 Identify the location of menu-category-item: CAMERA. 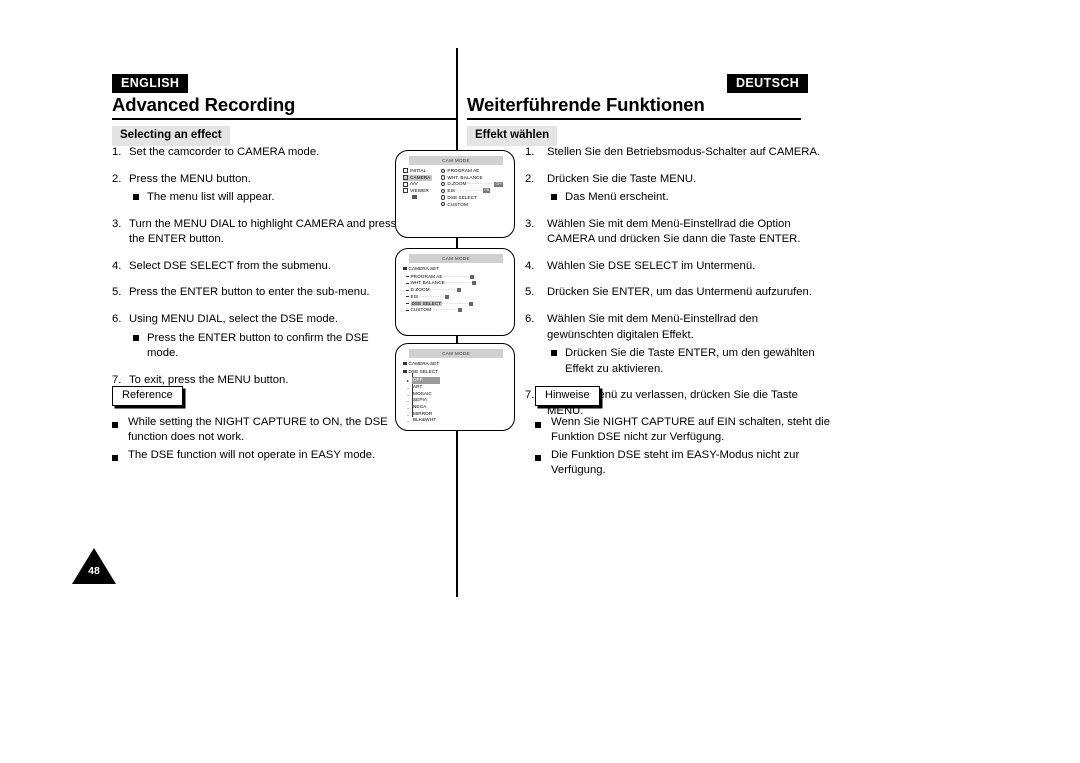
(418, 178).